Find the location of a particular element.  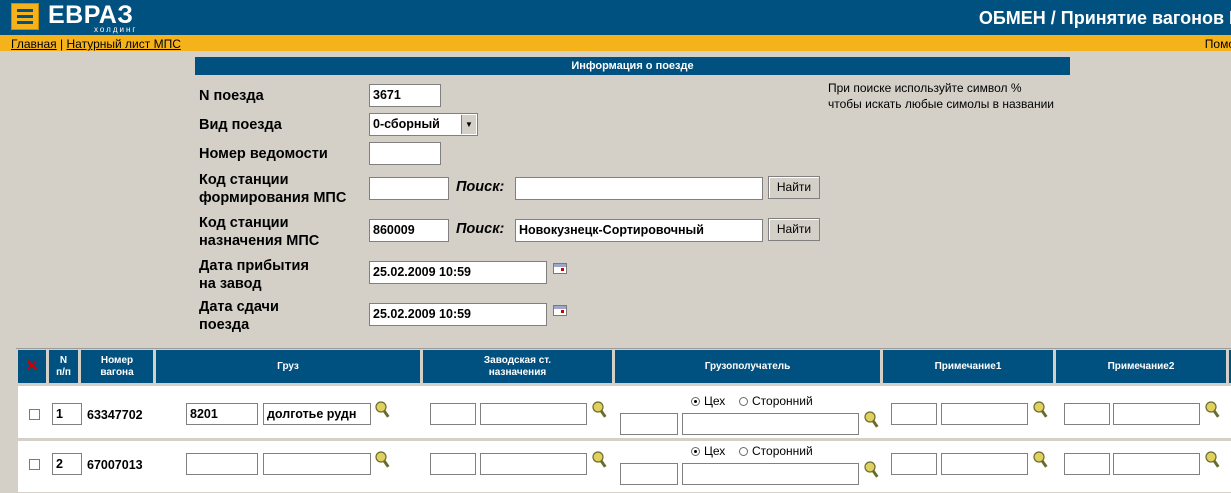

statement-number-input is located at coordinates (405, 153).